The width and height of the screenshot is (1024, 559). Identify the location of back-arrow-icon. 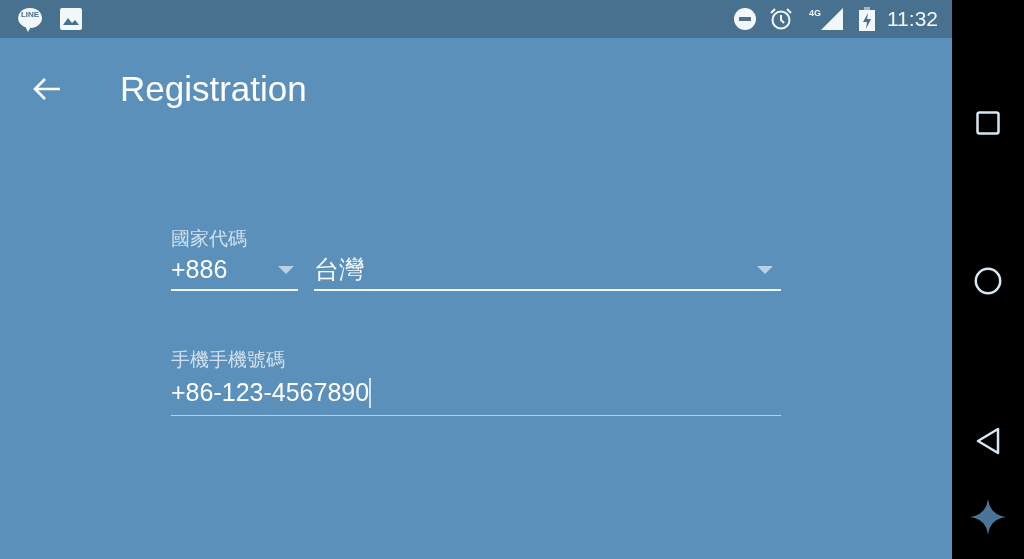
(47, 89).